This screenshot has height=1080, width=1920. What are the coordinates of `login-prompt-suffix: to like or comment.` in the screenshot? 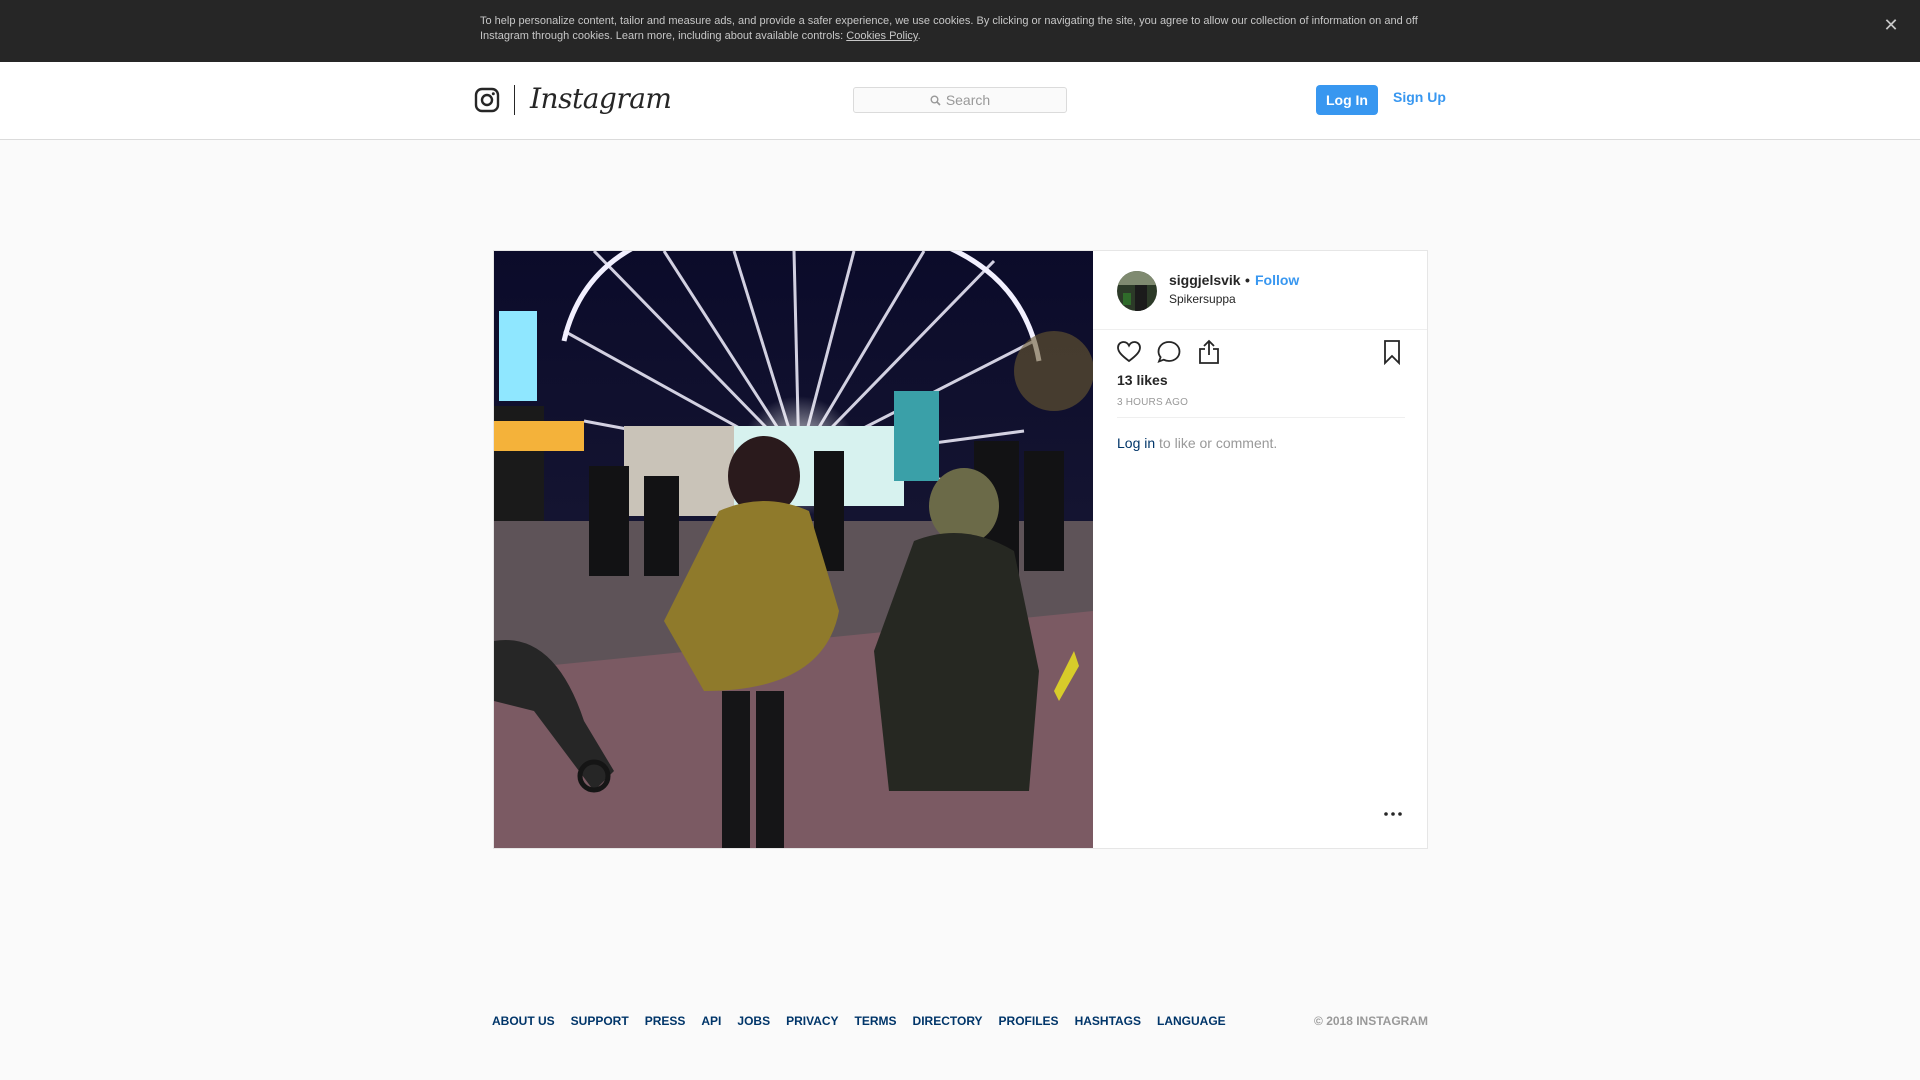 It's located at (1216, 443).